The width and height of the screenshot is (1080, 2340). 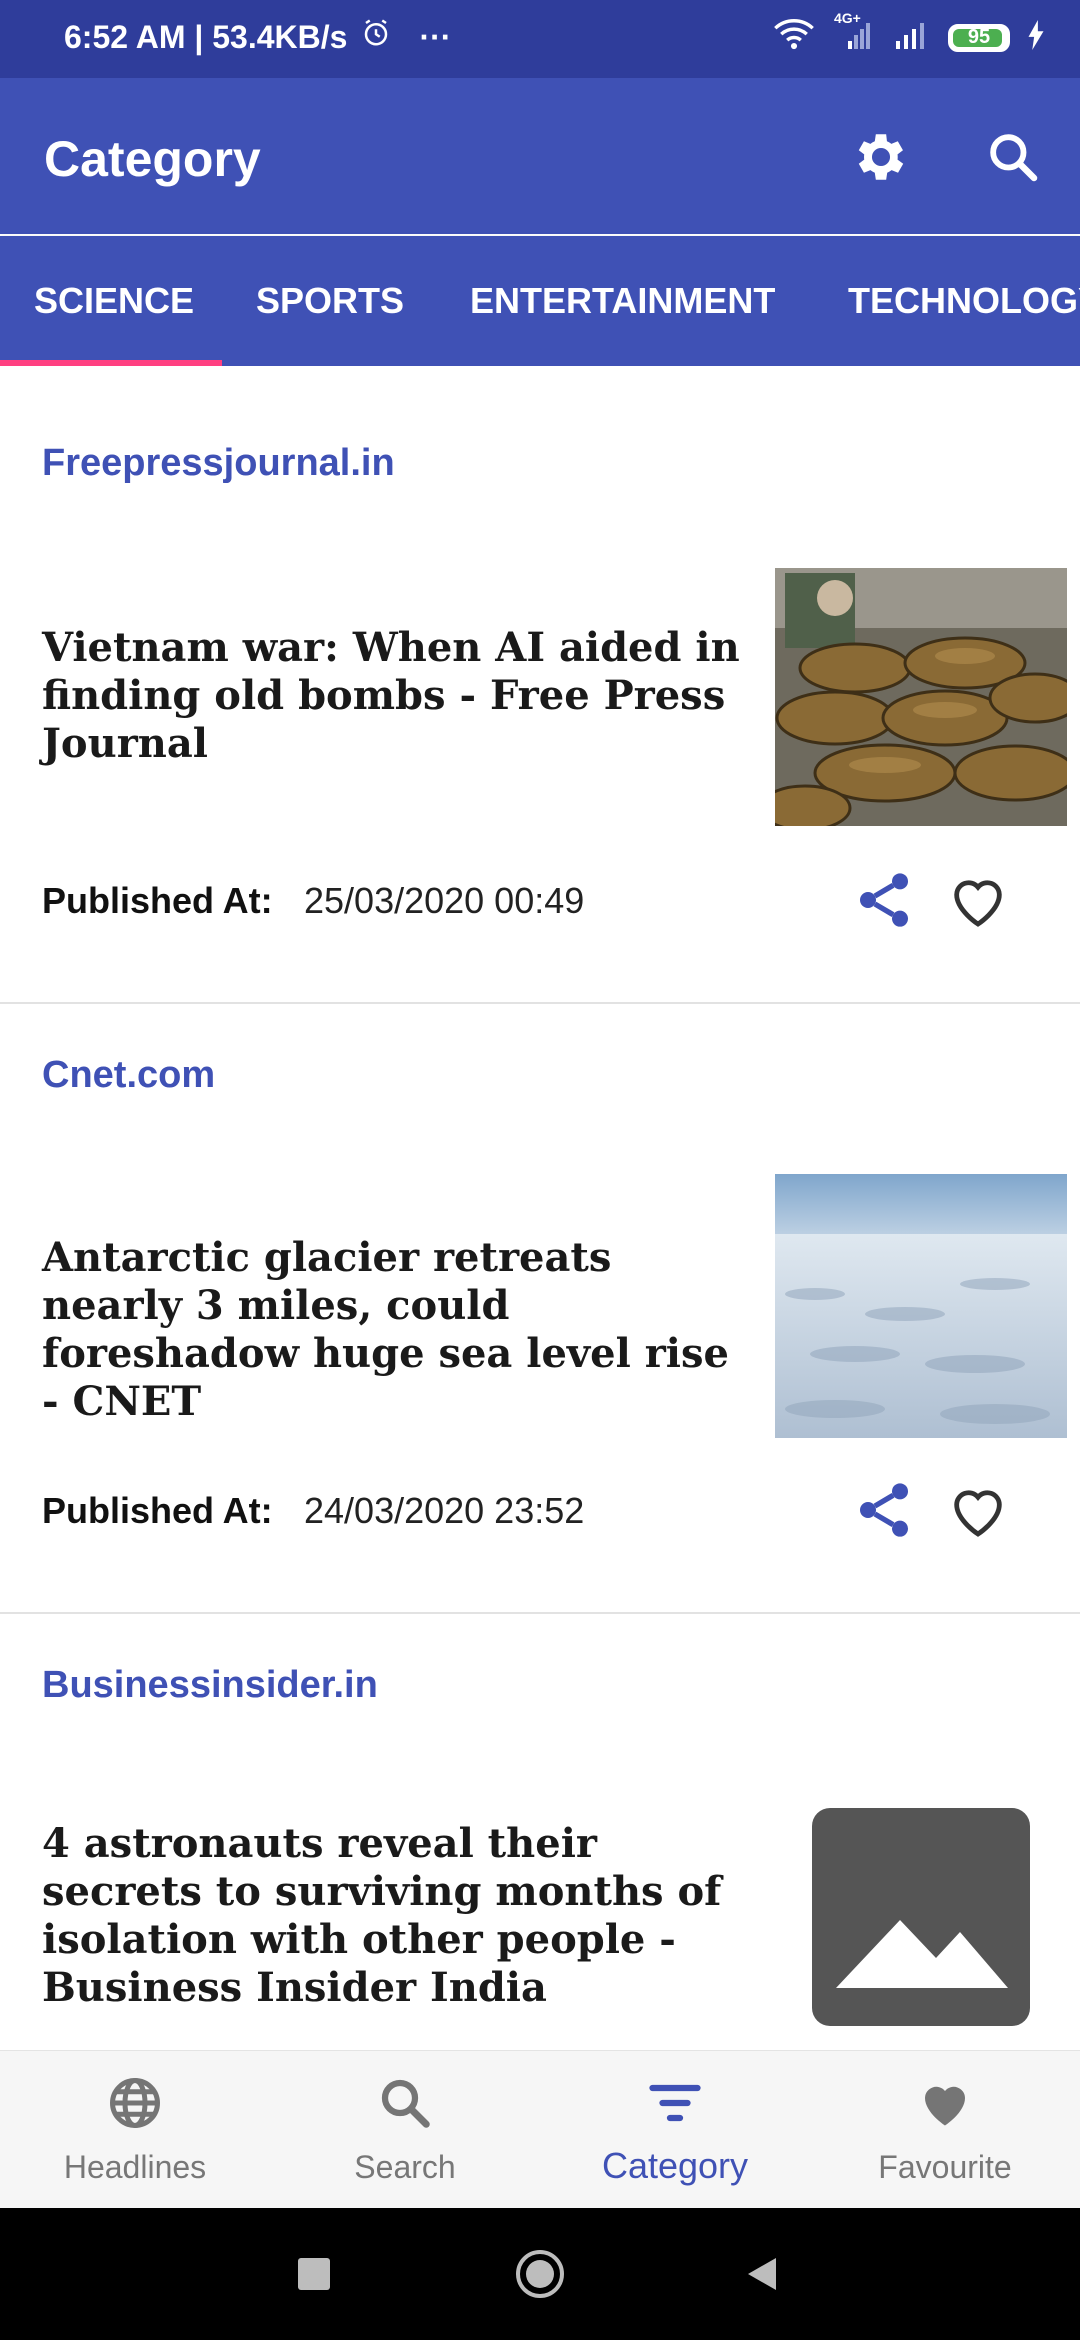 What do you see at coordinates (945, 2106) in the screenshot?
I see `heart-icon` at bounding box center [945, 2106].